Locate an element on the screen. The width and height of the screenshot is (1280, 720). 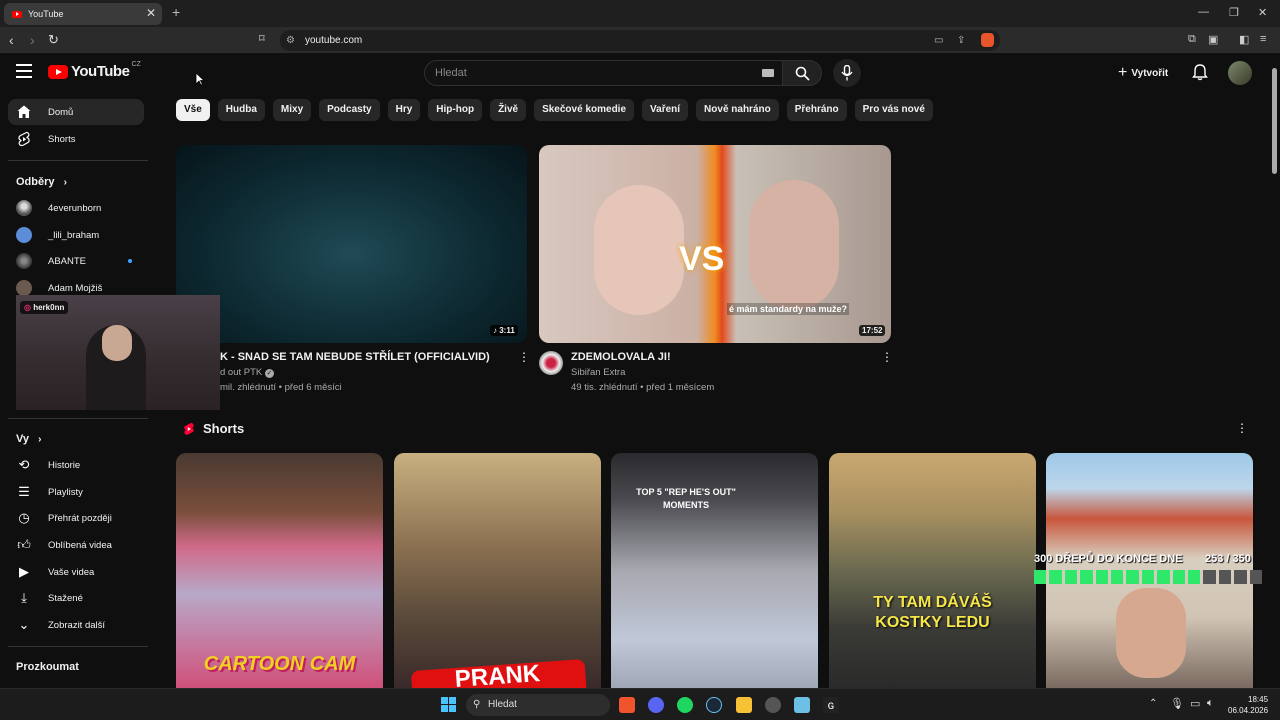
notifications-bell-icon is located at coordinates (1200, 72).